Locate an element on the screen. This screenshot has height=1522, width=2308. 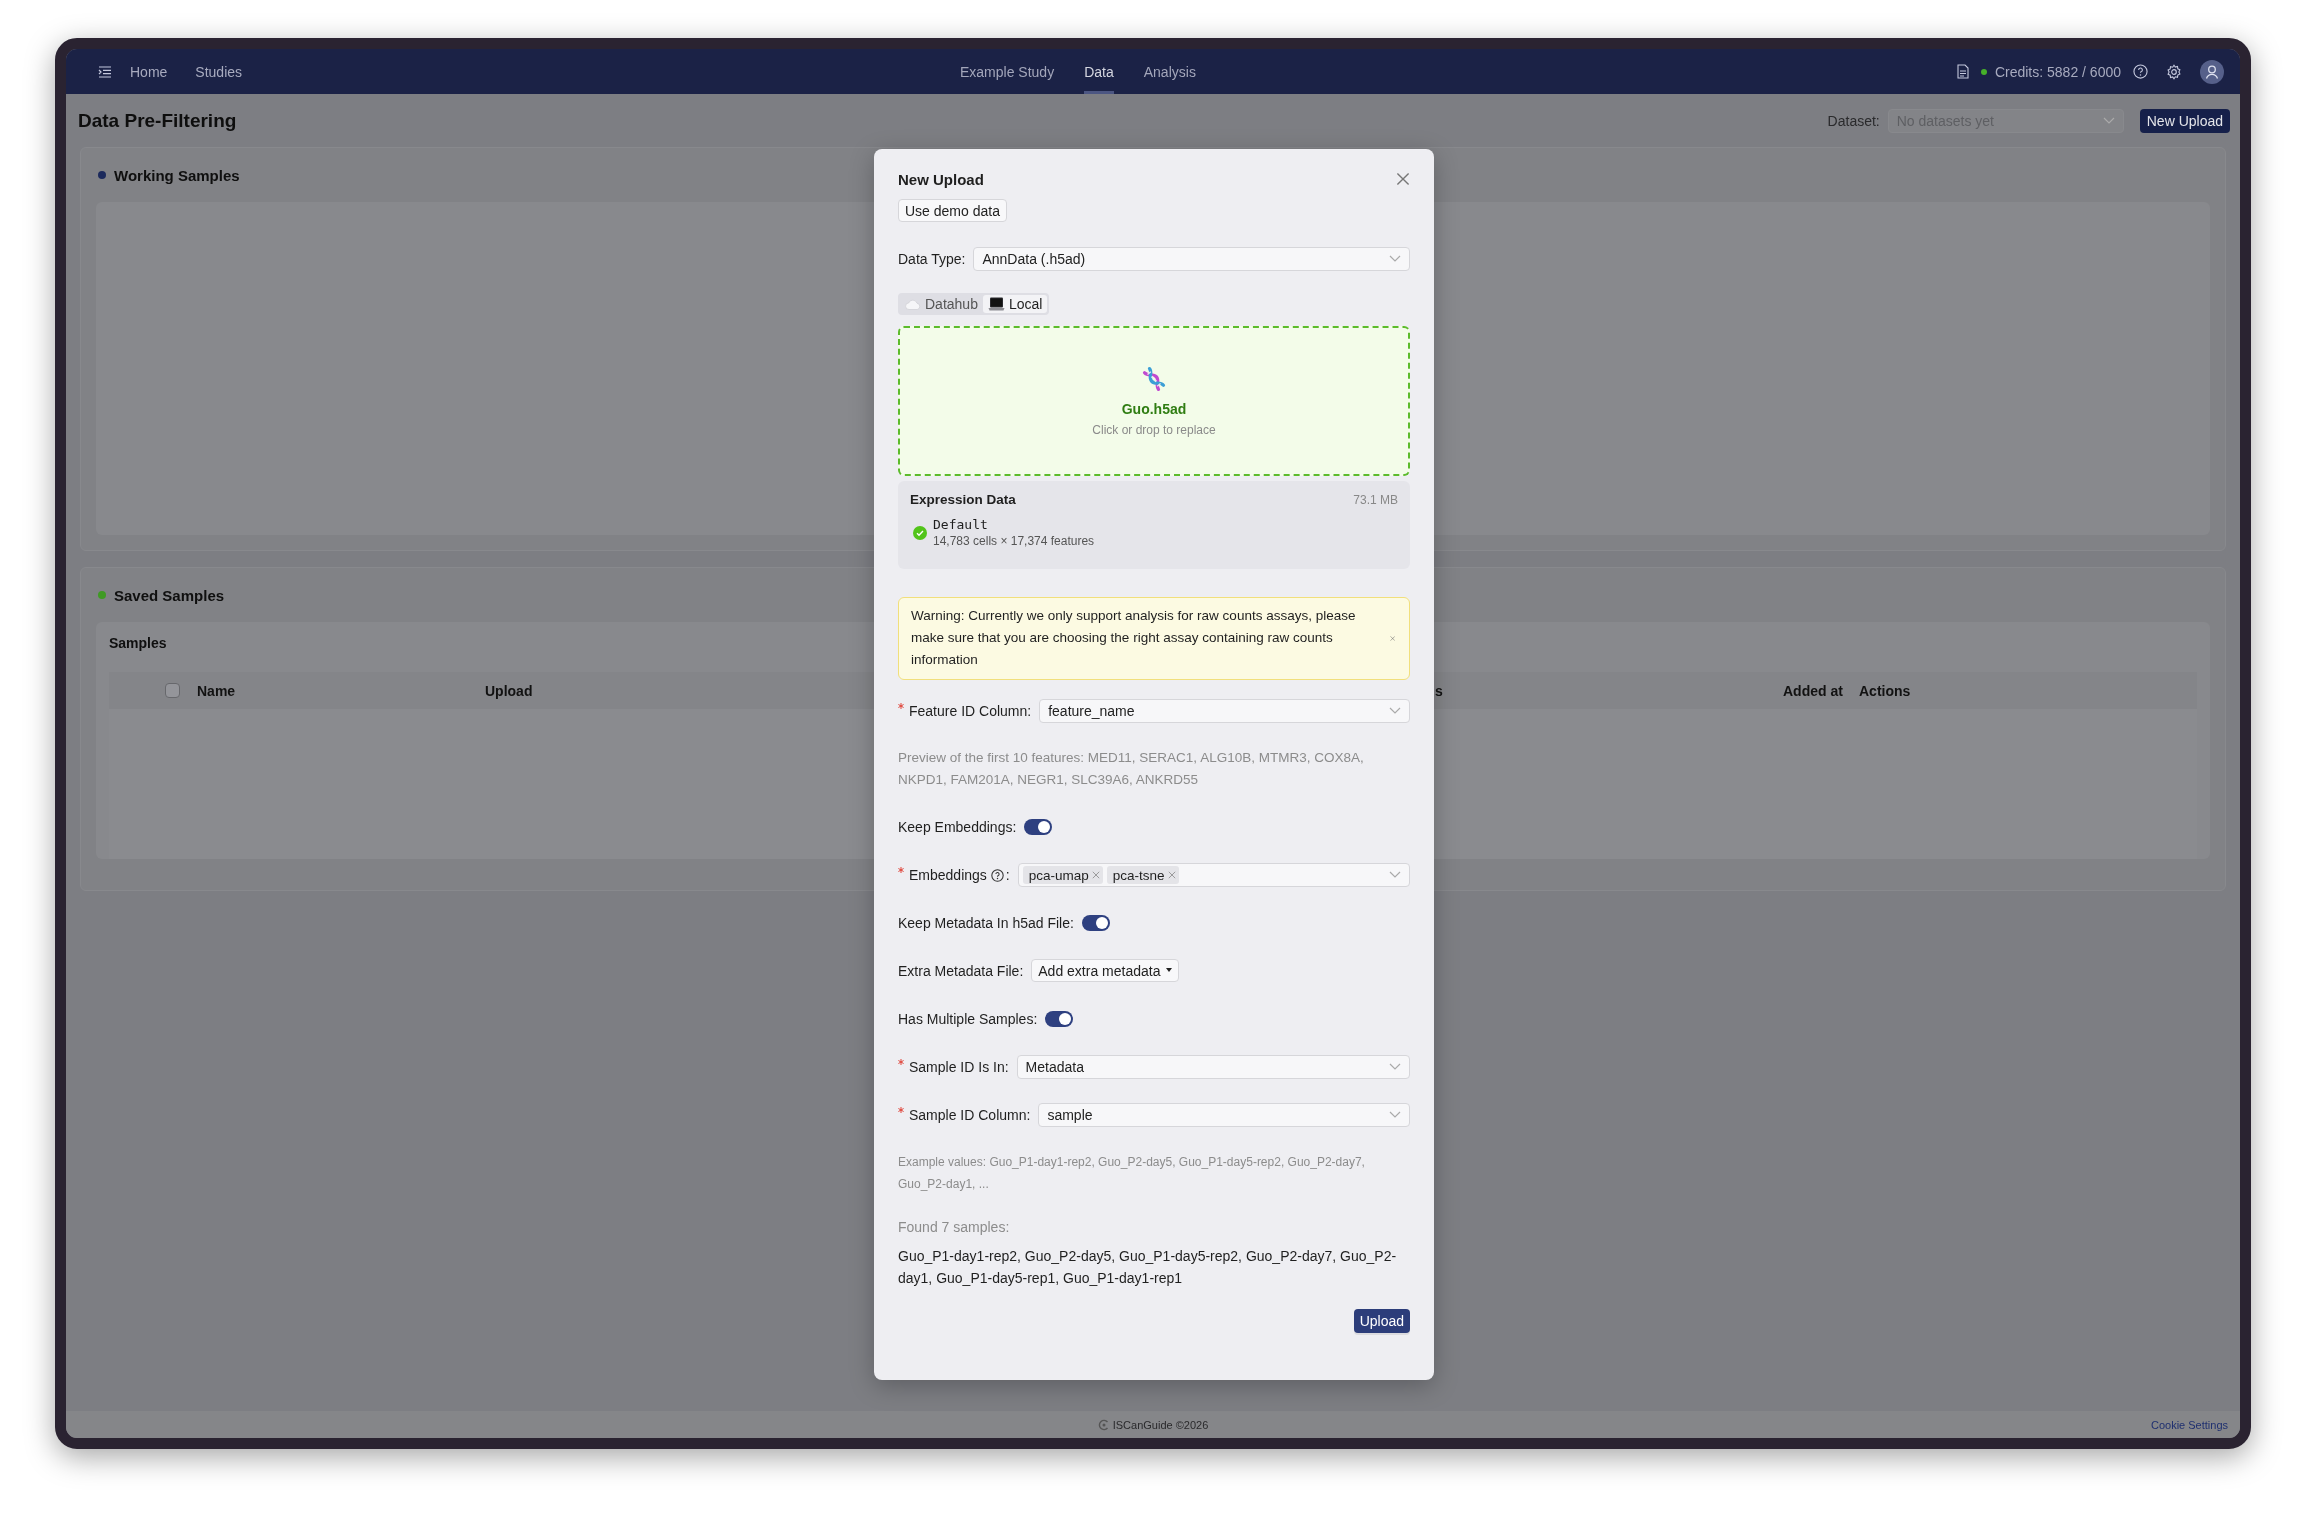
drop-hint: Click or drop to replace is located at coordinates (1154, 429).